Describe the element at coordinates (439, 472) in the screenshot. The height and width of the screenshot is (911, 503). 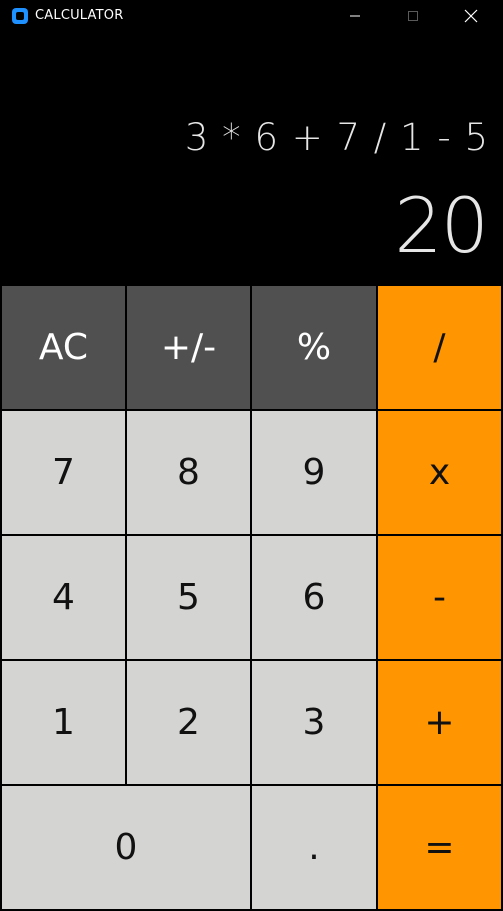
I see `multiply-button: x` at that location.